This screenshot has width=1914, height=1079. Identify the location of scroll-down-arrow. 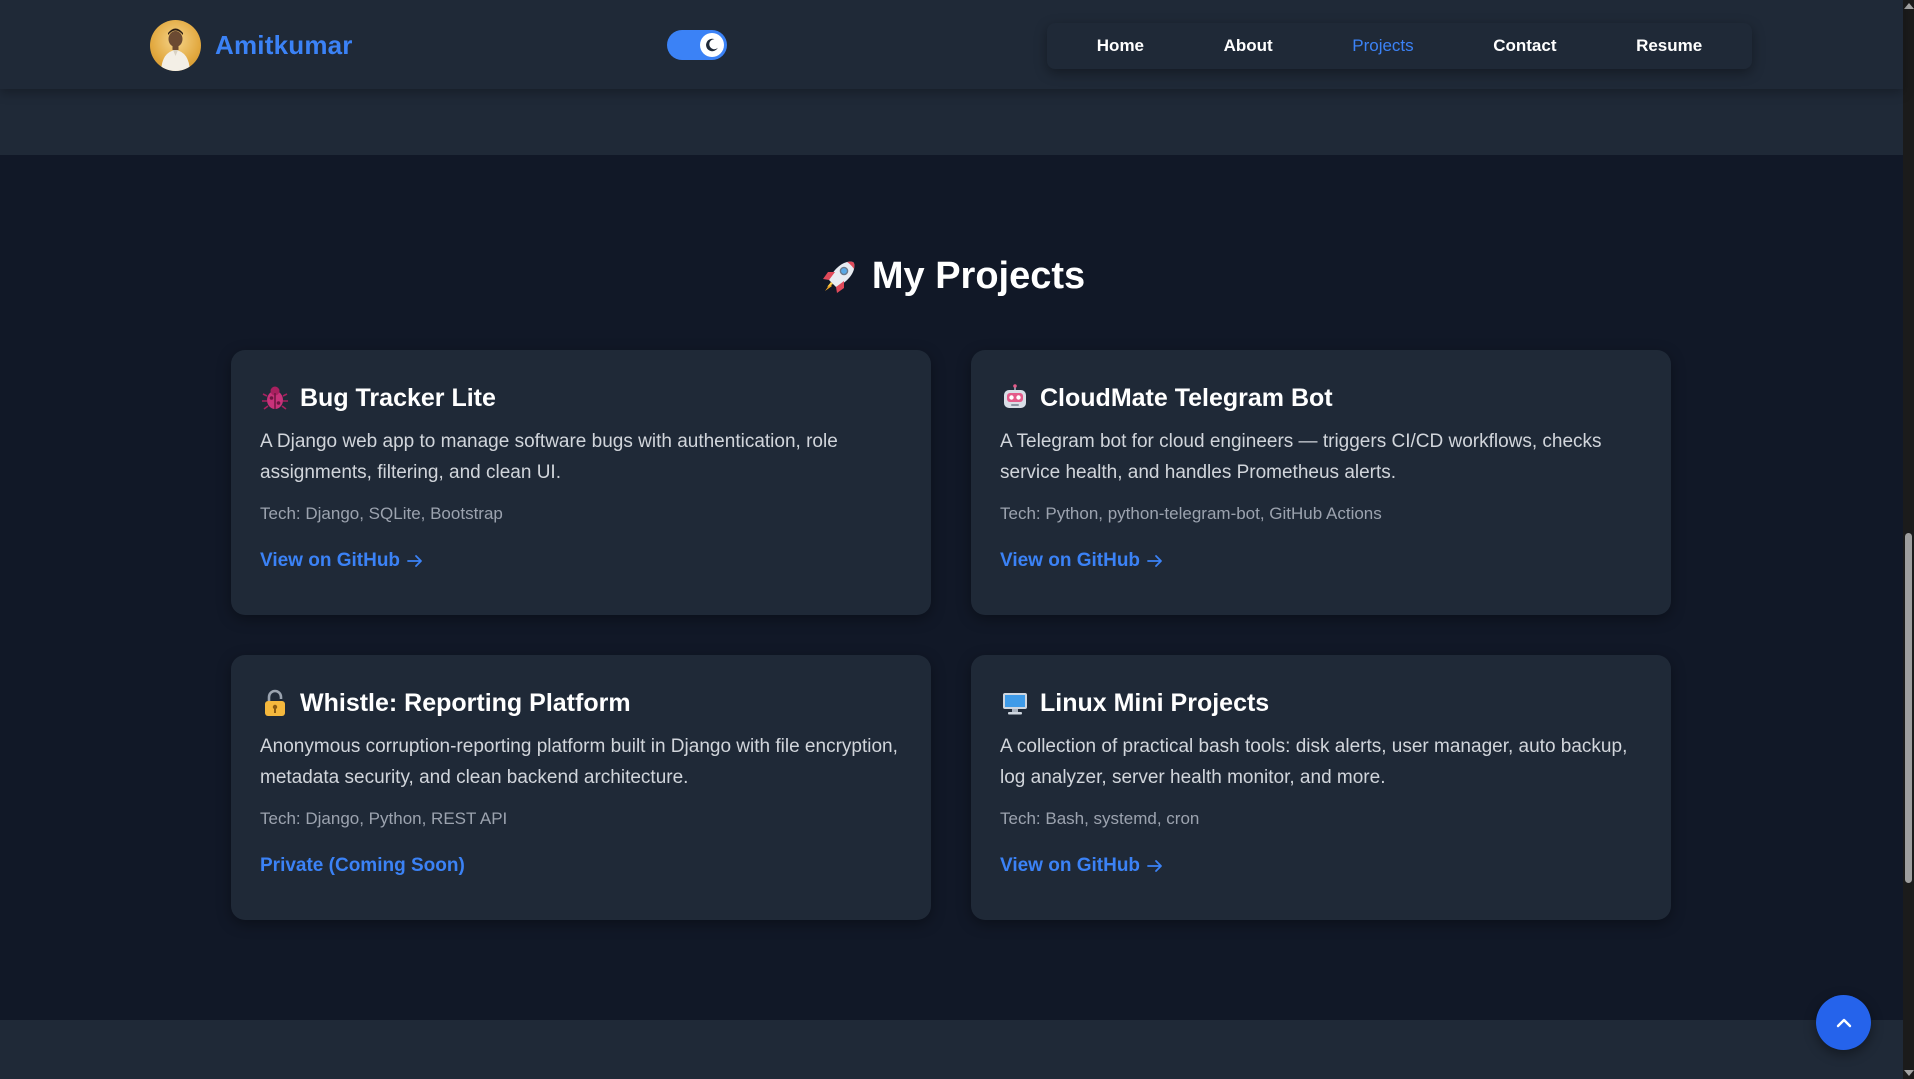
(1909, 1073).